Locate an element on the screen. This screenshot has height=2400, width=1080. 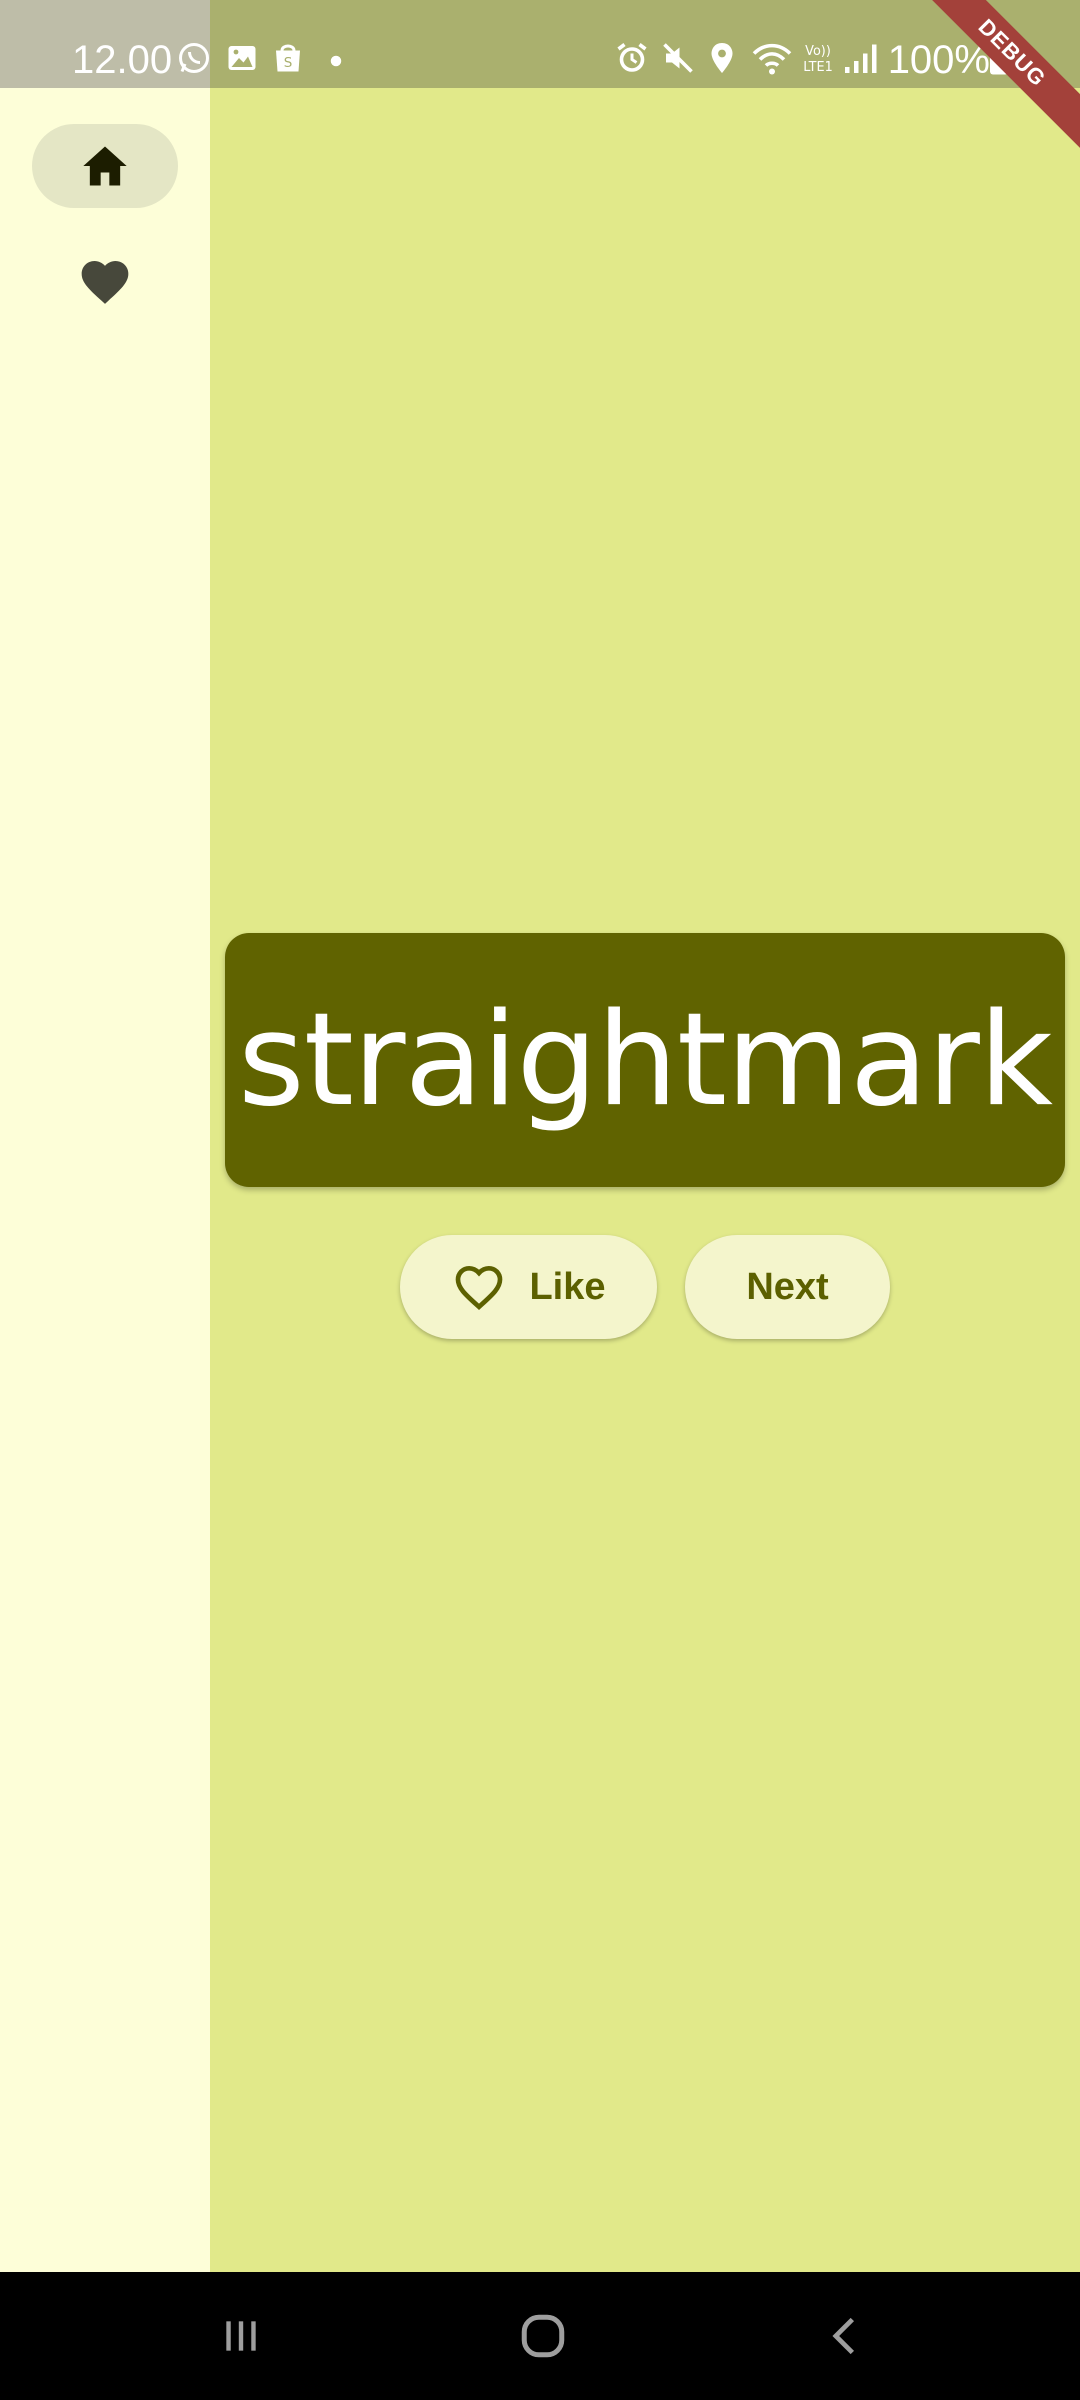
home-circle-icon is located at coordinates (543, 2336).